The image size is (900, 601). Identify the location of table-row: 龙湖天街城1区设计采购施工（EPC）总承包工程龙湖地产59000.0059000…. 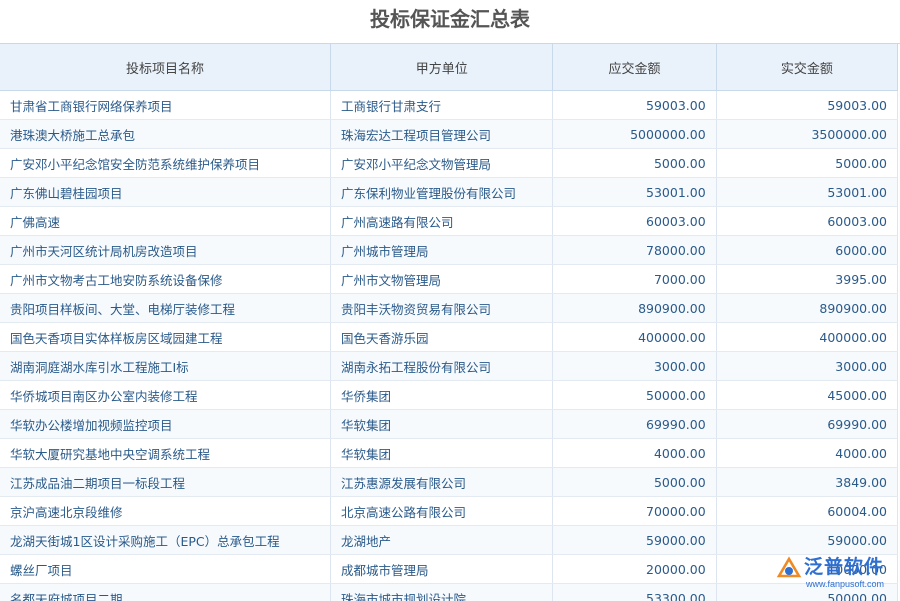
(449, 540).